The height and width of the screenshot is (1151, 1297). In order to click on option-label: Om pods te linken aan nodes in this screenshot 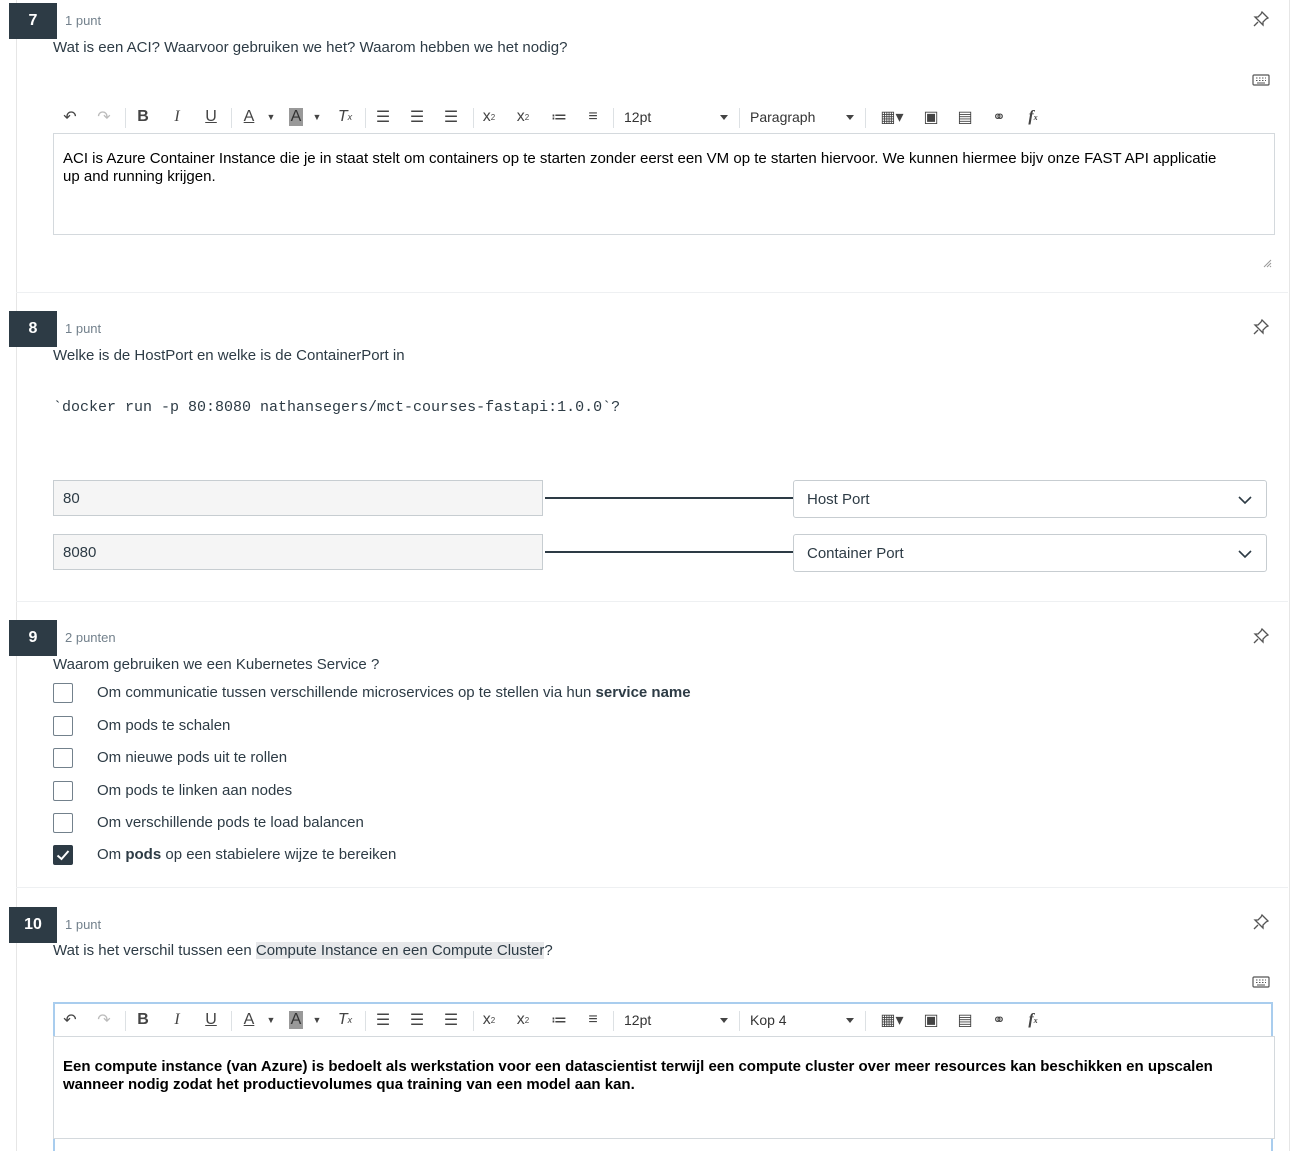, I will do `click(195, 790)`.